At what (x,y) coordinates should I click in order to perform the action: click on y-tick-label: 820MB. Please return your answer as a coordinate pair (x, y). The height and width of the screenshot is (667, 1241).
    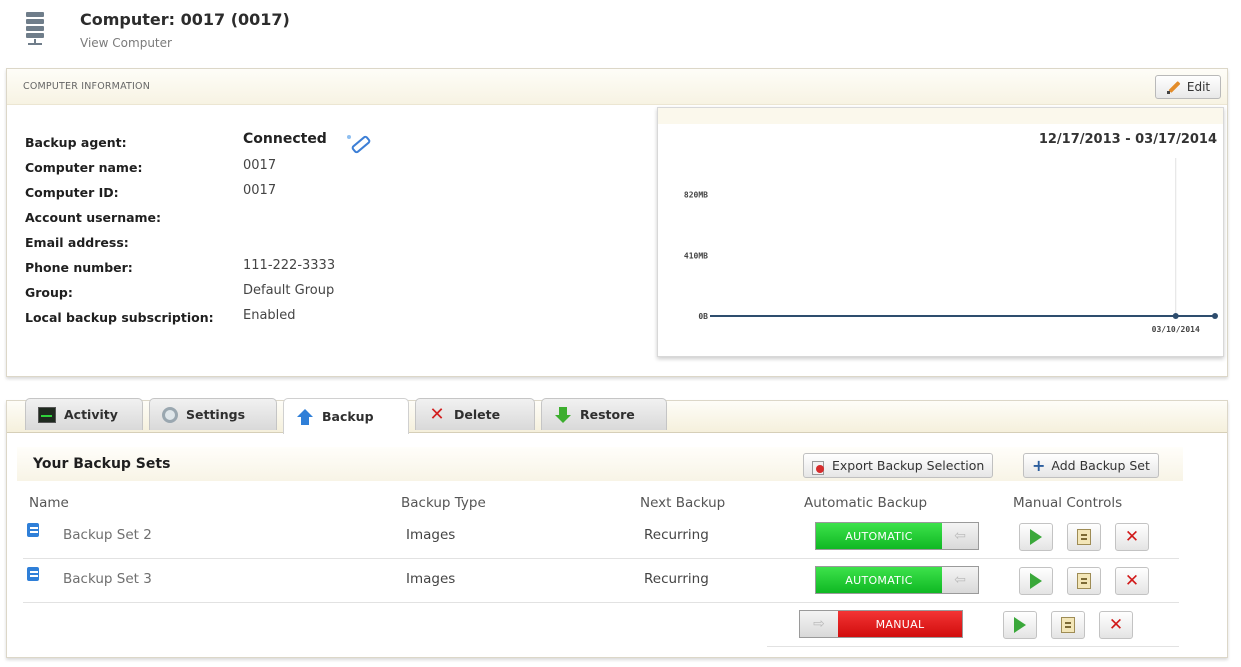
    Looking at the image, I should click on (696, 195).